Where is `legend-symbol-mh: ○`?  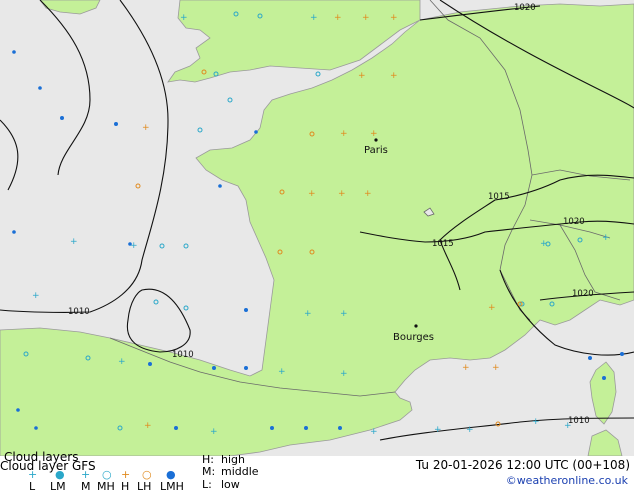 legend-symbol-mh: ○ is located at coordinates (107, 474).